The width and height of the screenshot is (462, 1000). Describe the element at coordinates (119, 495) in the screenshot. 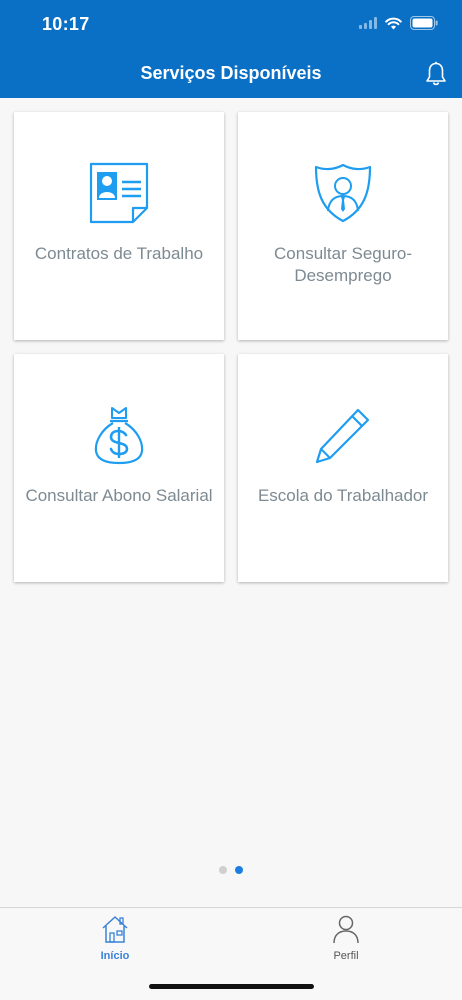

I see `card-label: Consultar Abono Salarial` at that location.